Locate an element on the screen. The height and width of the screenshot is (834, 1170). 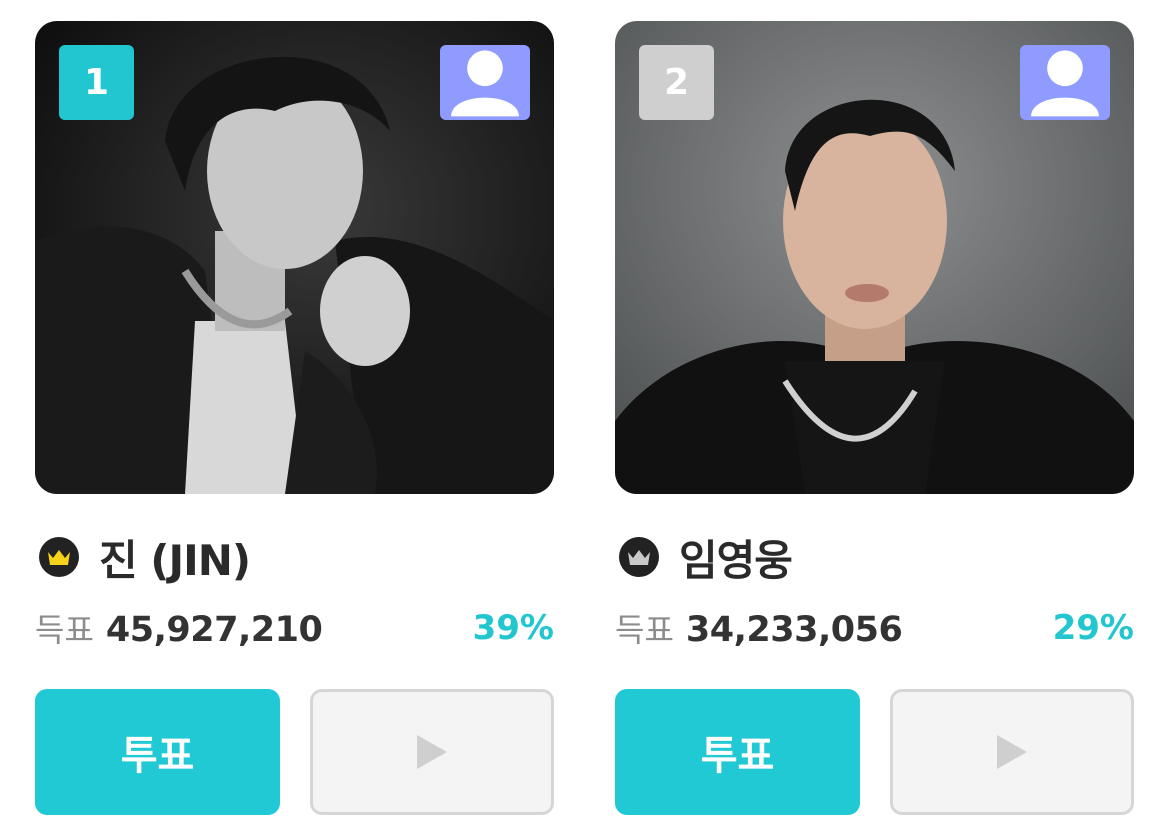
silver-crown-icon is located at coordinates (639, 557).